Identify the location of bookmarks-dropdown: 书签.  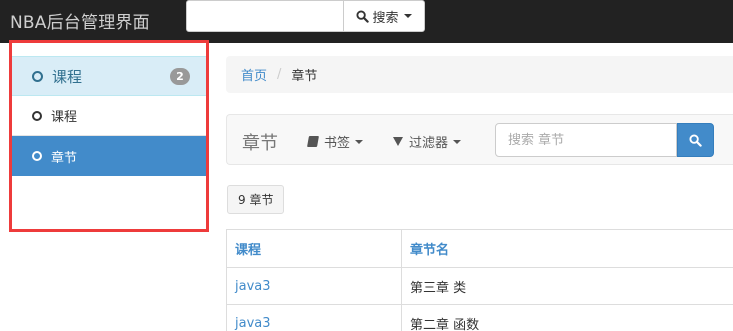
(335, 141).